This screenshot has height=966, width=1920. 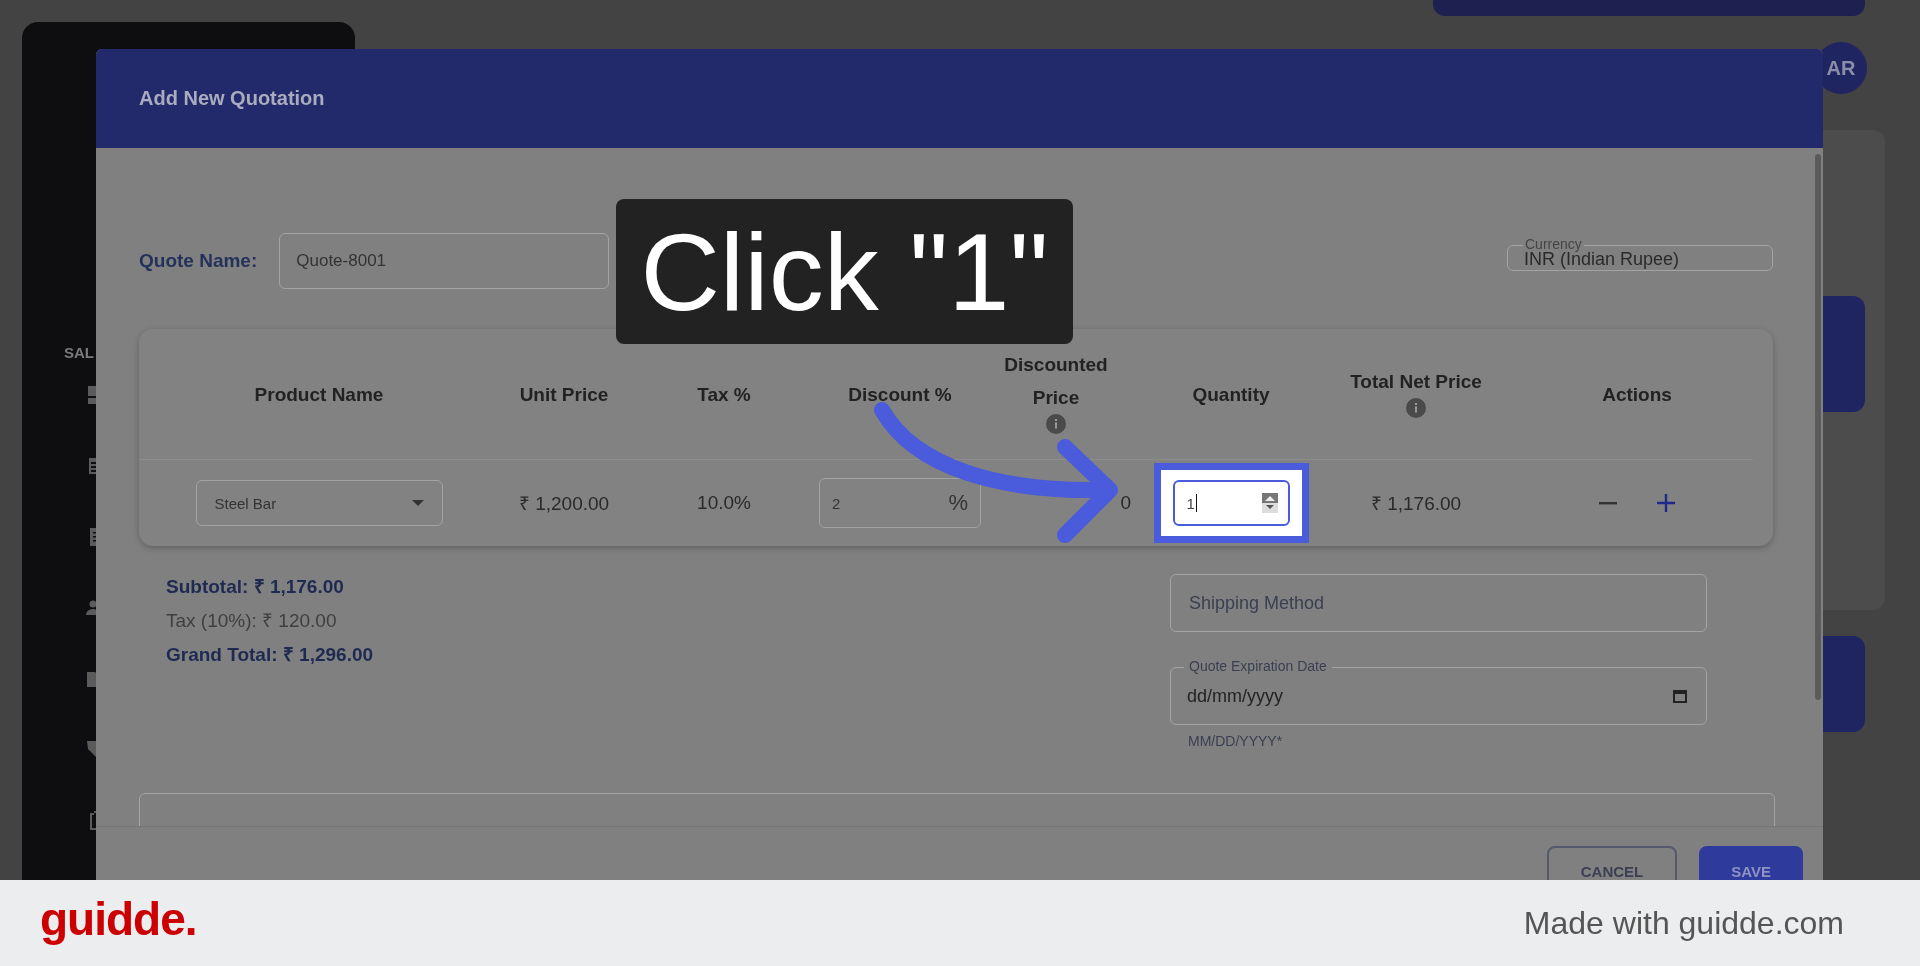 What do you see at coordinates (1231, 503) in the screenshot?
I see `quantity-field: 1` at bounding box center [1231, 503].